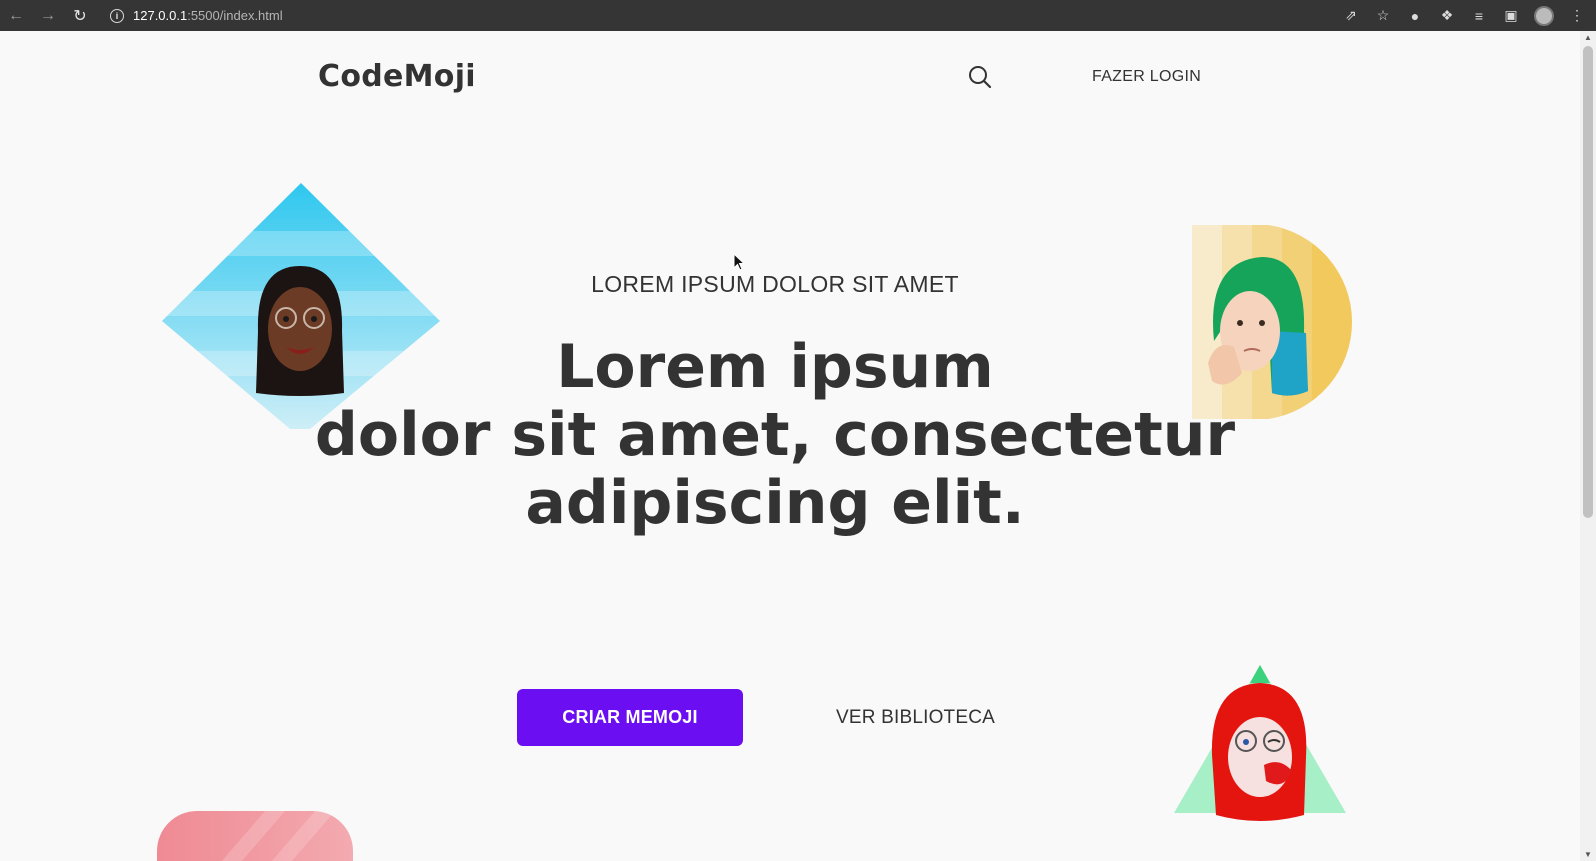 Image resolution: width=1596 pixels, height=861 pixels. Describe the element at coordinates (80, 15) in the screenshot. I see `reload-icon: ↻` at that location.